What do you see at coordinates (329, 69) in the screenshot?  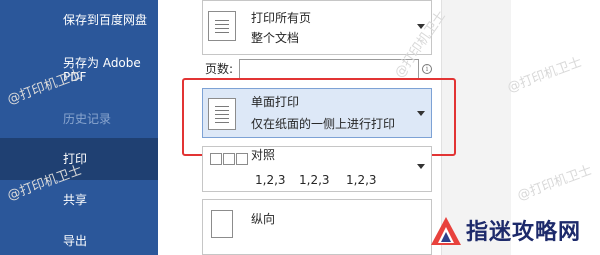 I see `pages-input` at bounding box center [329, 69].